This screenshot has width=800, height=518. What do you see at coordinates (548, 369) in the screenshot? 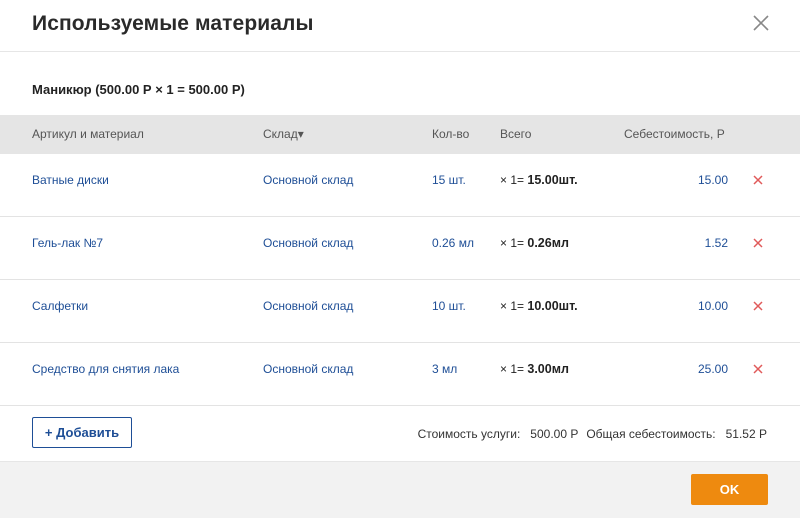
I see `total-amount: 3.00мл` at bounding box center [548, 369].